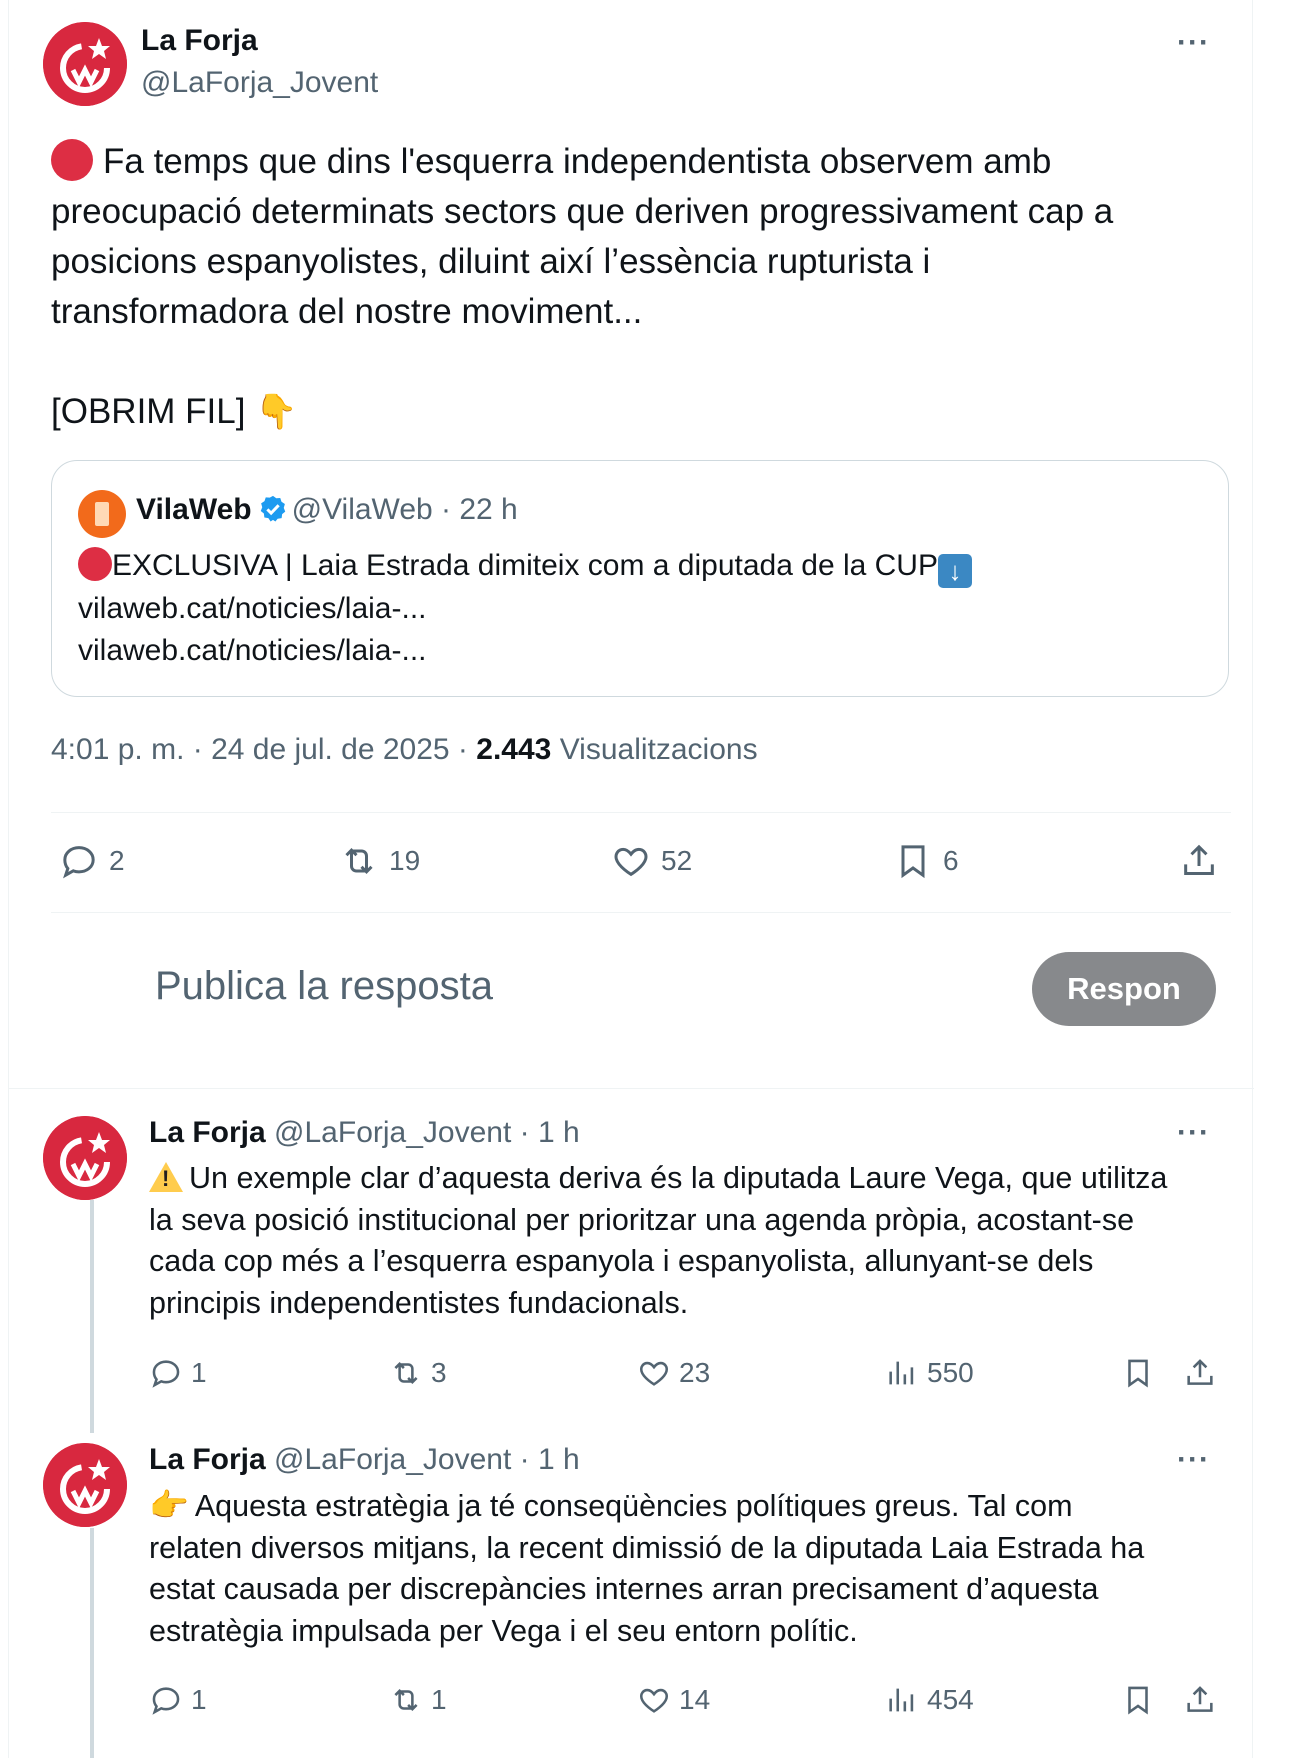 Image resolution: width=1300 pixels, height=1758 pixels. Describe the element at coordinates (677, 860) in the screenshot. I see `like-count: 52` at that location.